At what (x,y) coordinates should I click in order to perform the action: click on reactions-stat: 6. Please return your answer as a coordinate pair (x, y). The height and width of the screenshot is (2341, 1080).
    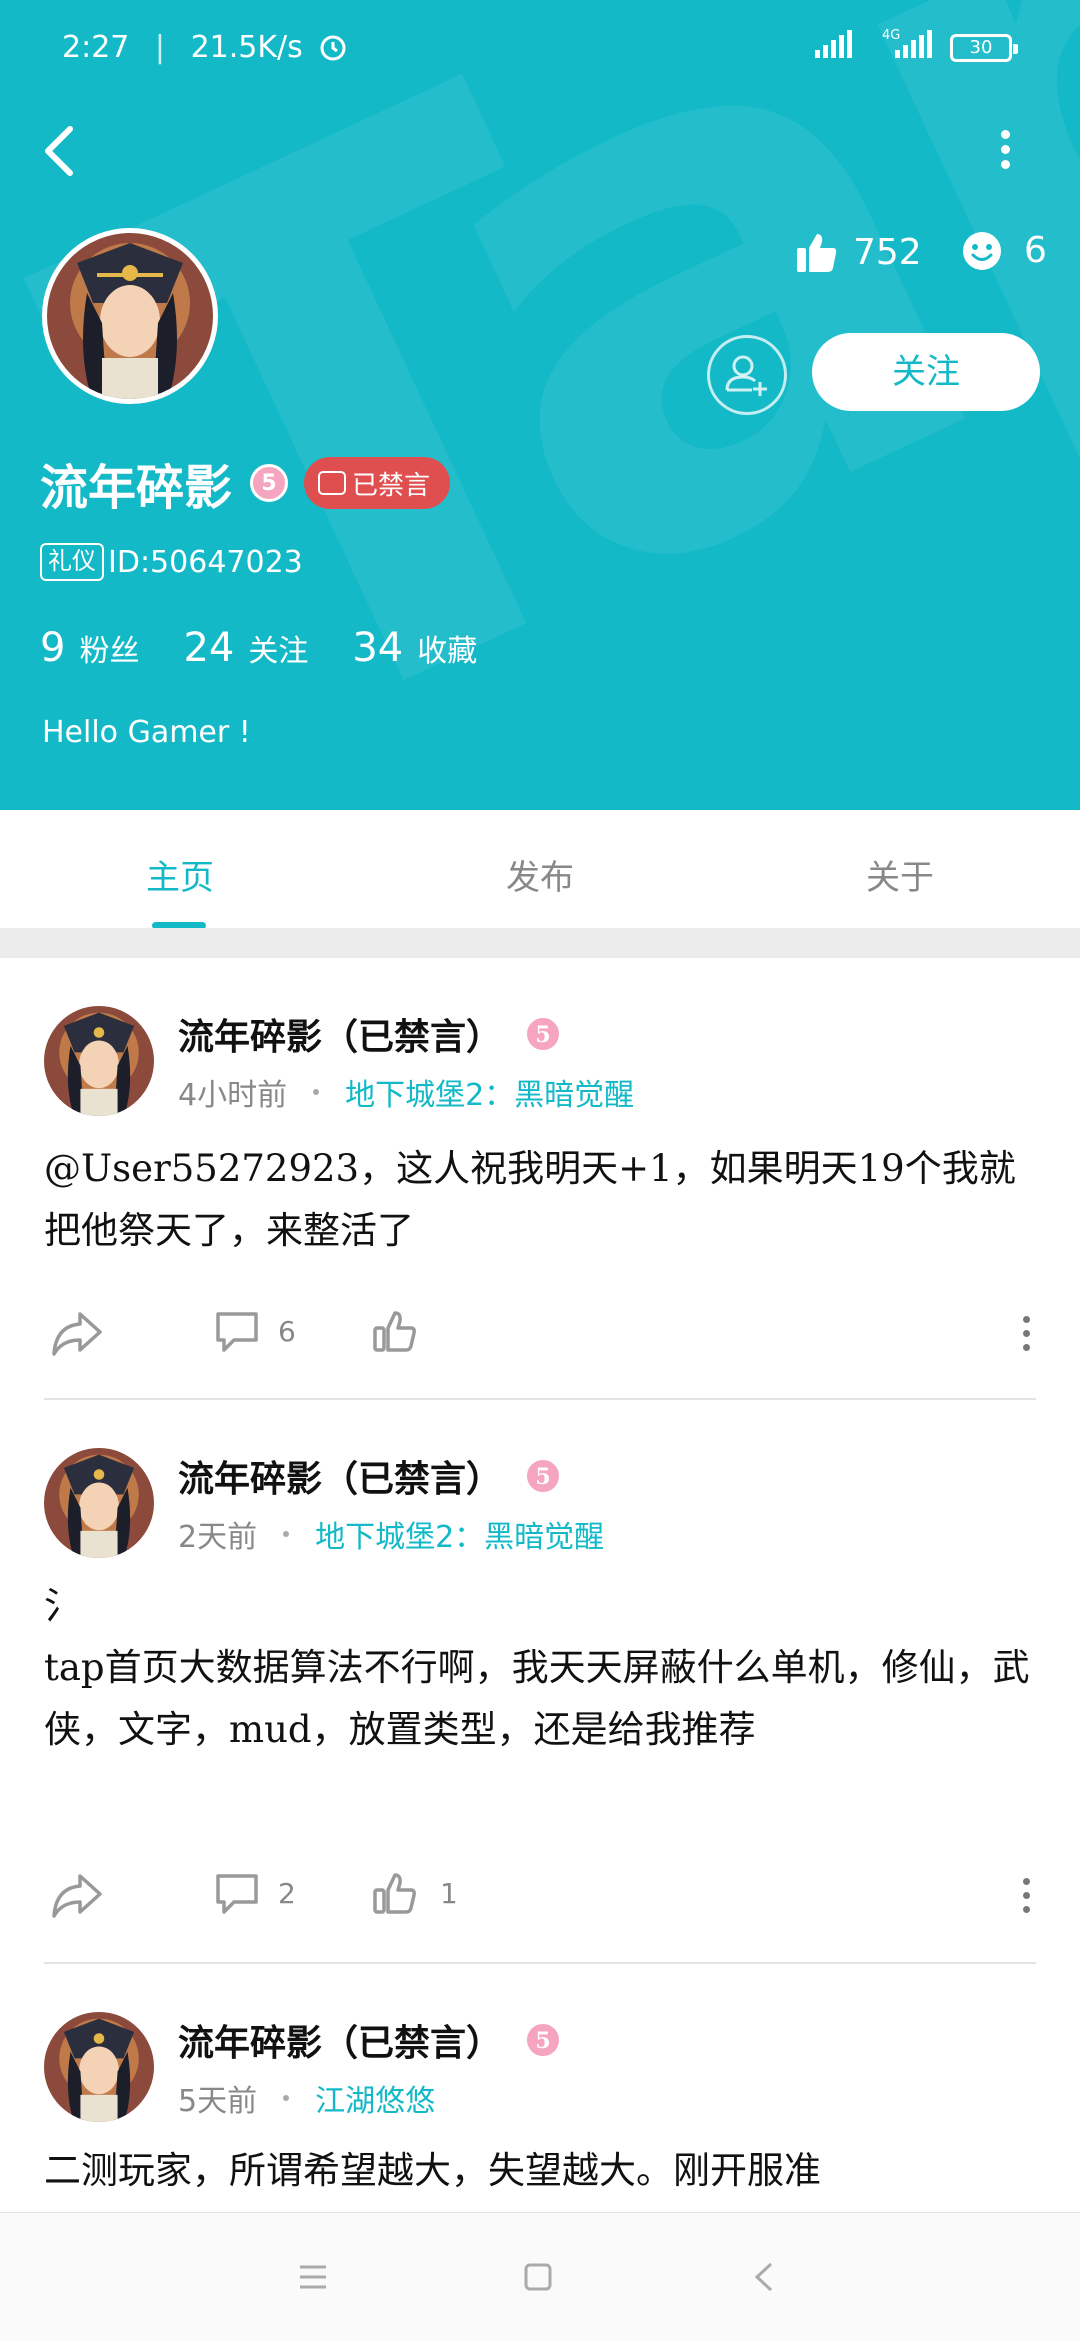
    Looking at the image, I should click on (1004, 250).